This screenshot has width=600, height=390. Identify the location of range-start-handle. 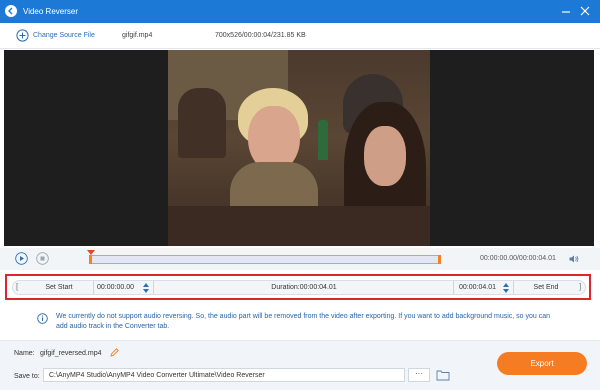
(90, 259).